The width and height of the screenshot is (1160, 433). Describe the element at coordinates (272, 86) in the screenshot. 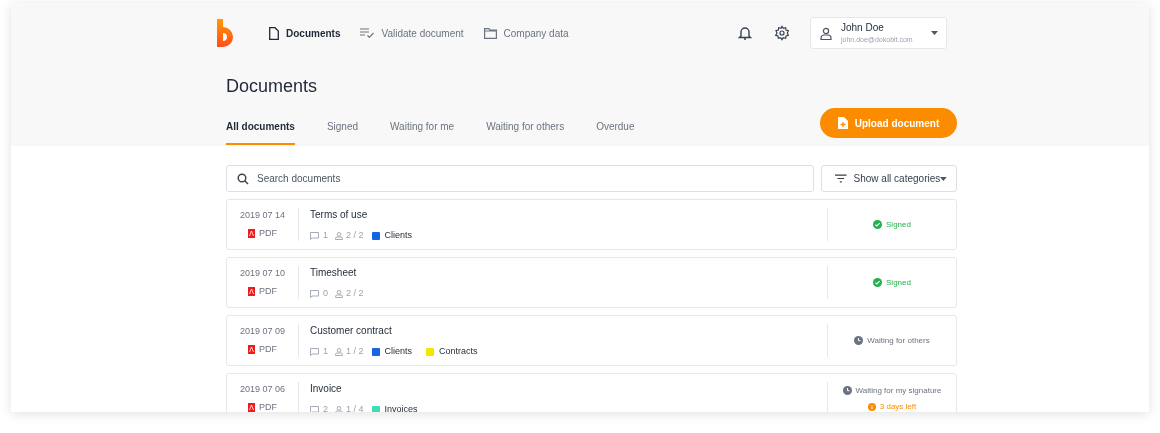

I see `page-title: Documents` at that location.